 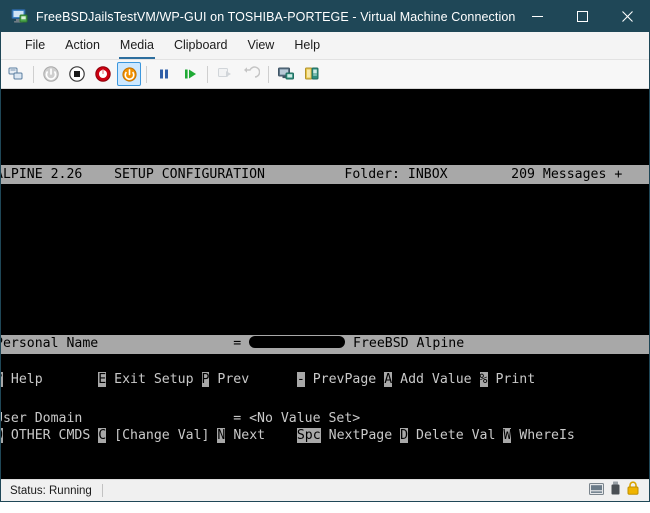 What do you see at coordinates (161, 435) in the screenshot?
I see `key-change-val-label: [Change Val]` at bounding box center [161, 435].